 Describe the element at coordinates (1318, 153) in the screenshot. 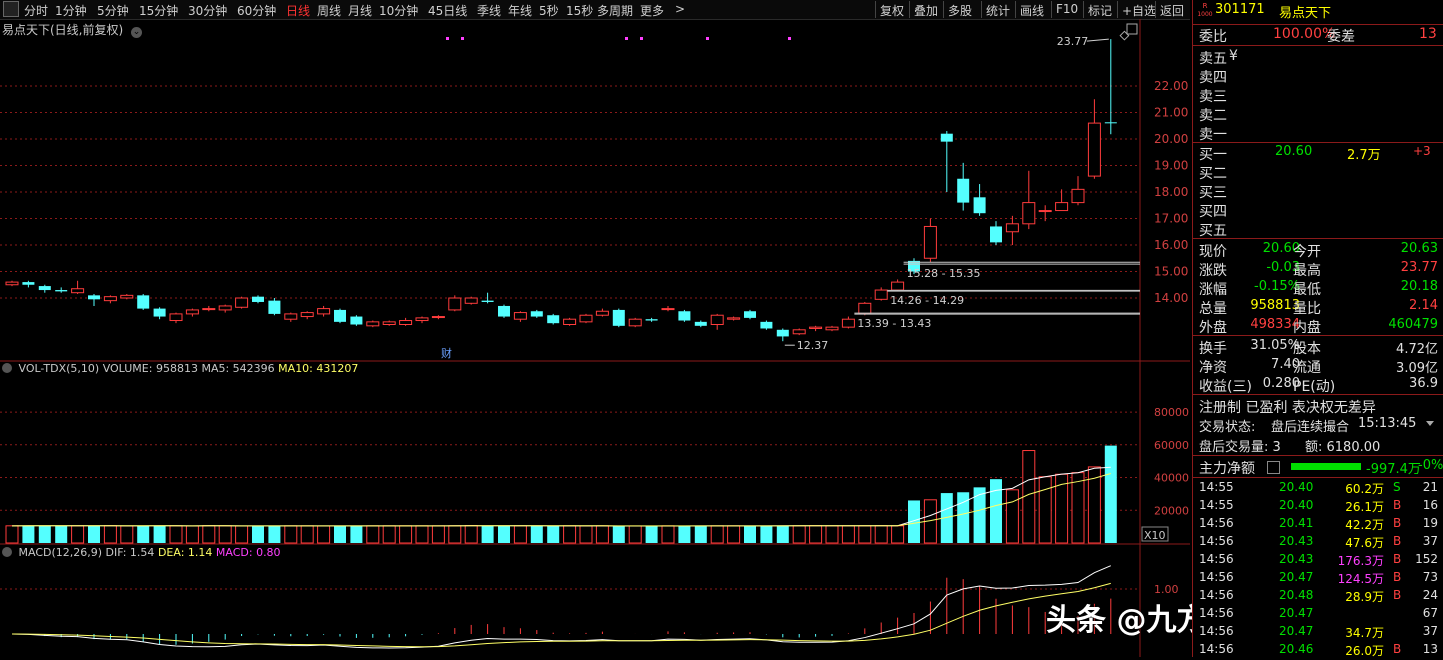

I see `buy-level-1: 买一 20.60 2.7万 +3` at that location.